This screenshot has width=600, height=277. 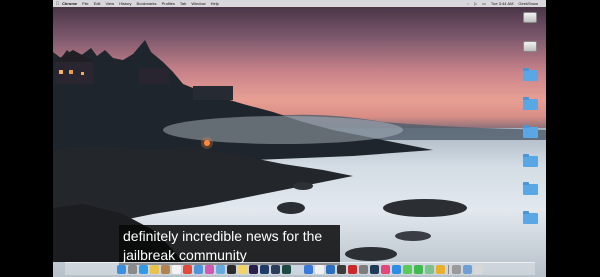 What do you see at coordinates (264, 269) in the screenshot?
I see `photoshop-icon` at bounding box center [264, 269].